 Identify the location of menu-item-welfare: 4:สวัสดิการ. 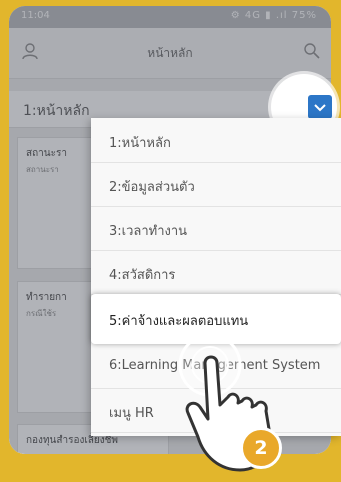
(216, 272).